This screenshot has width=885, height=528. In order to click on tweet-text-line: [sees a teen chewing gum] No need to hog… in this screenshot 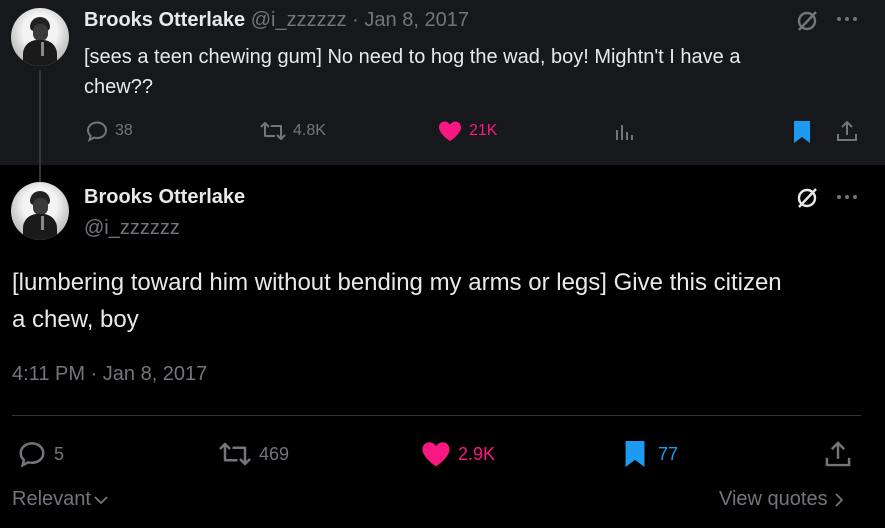, I will do `click(412, 57)`.